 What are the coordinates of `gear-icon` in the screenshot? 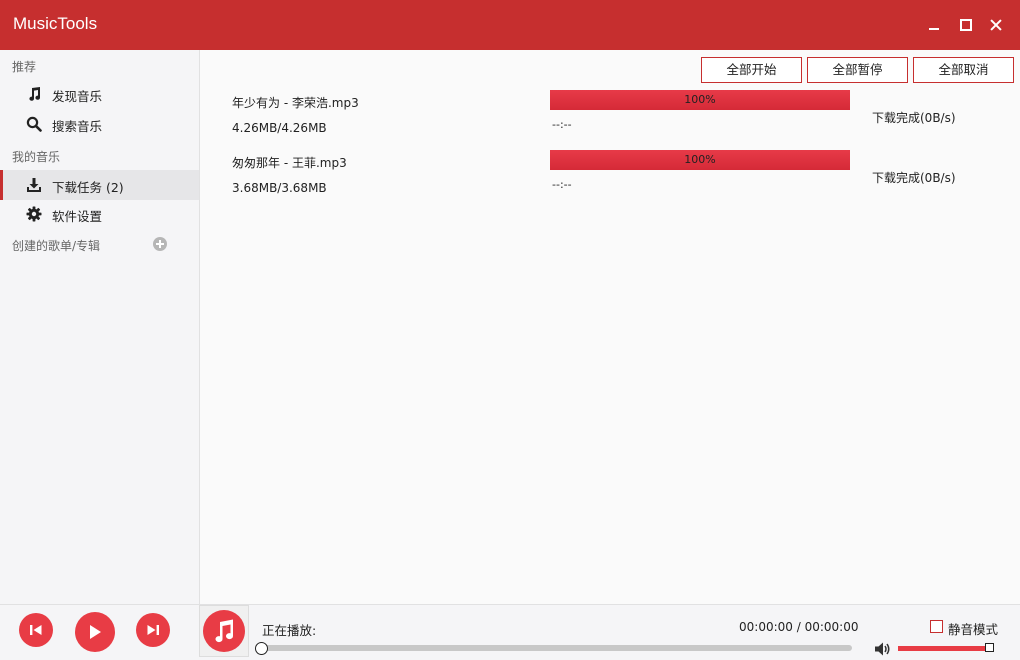 It's located at (34, 214).